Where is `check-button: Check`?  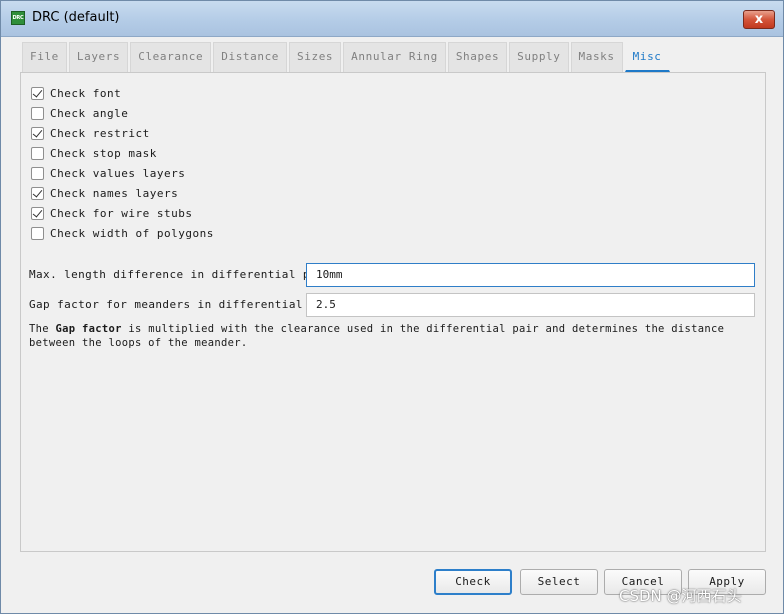
check-button: Check is located at coordinates (473, 582).